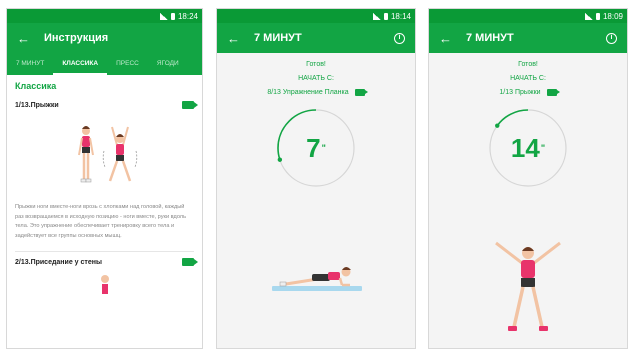  What do you see at coordinates (308, 92) in the screenshot?
I see `current-exercise-label: 8/13 Упражнение Планка` at bounding box center [308, 92].